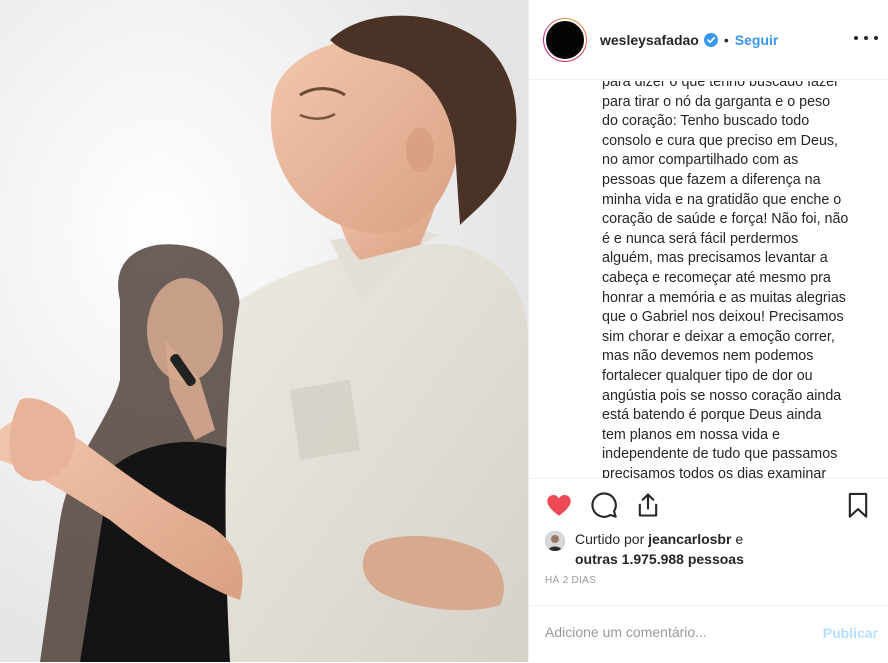 This screenshot has height=663, width=888. What do you see at coordinates (555, 541) in the screenshot?
I see `liker-avatar` at bounding box center [555, 541].